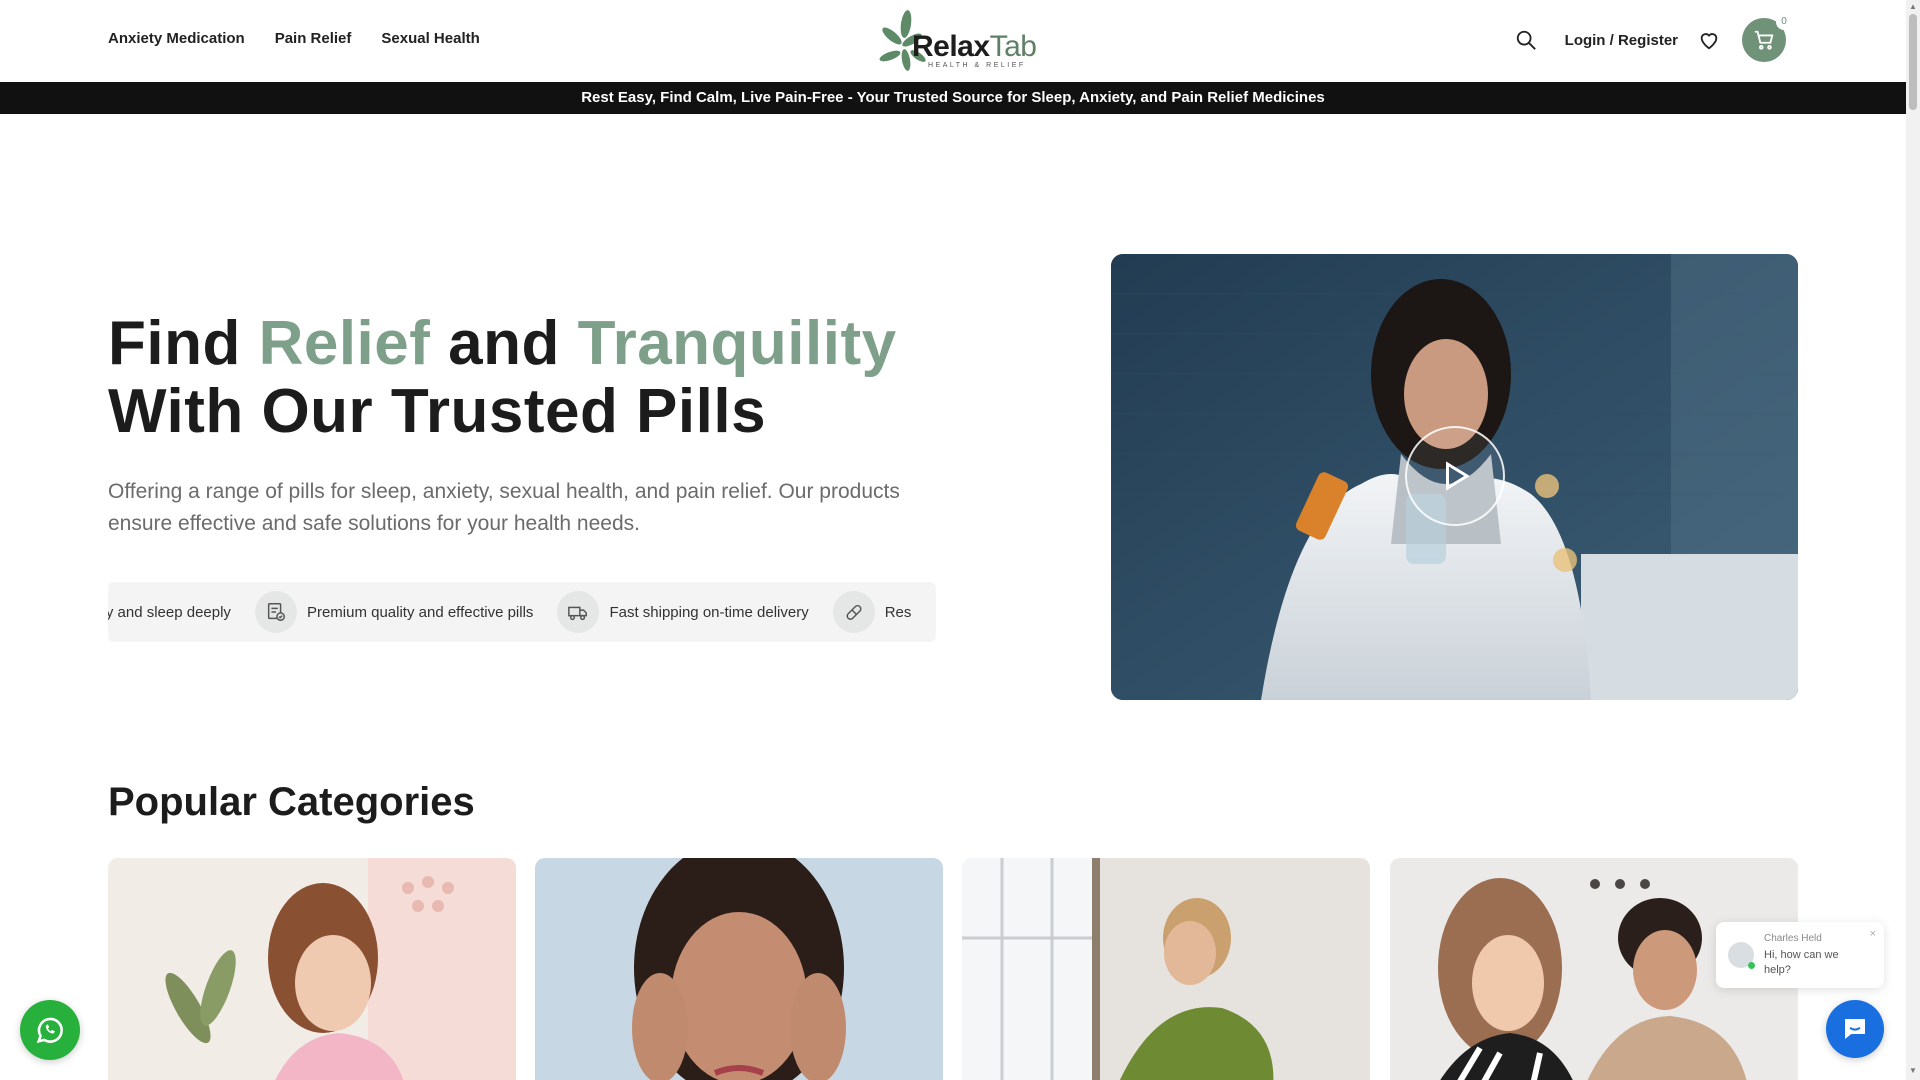 The width and height of the screenshot is (1920, 1080). I want to click on whatsapp-button, so click(50, 1030).